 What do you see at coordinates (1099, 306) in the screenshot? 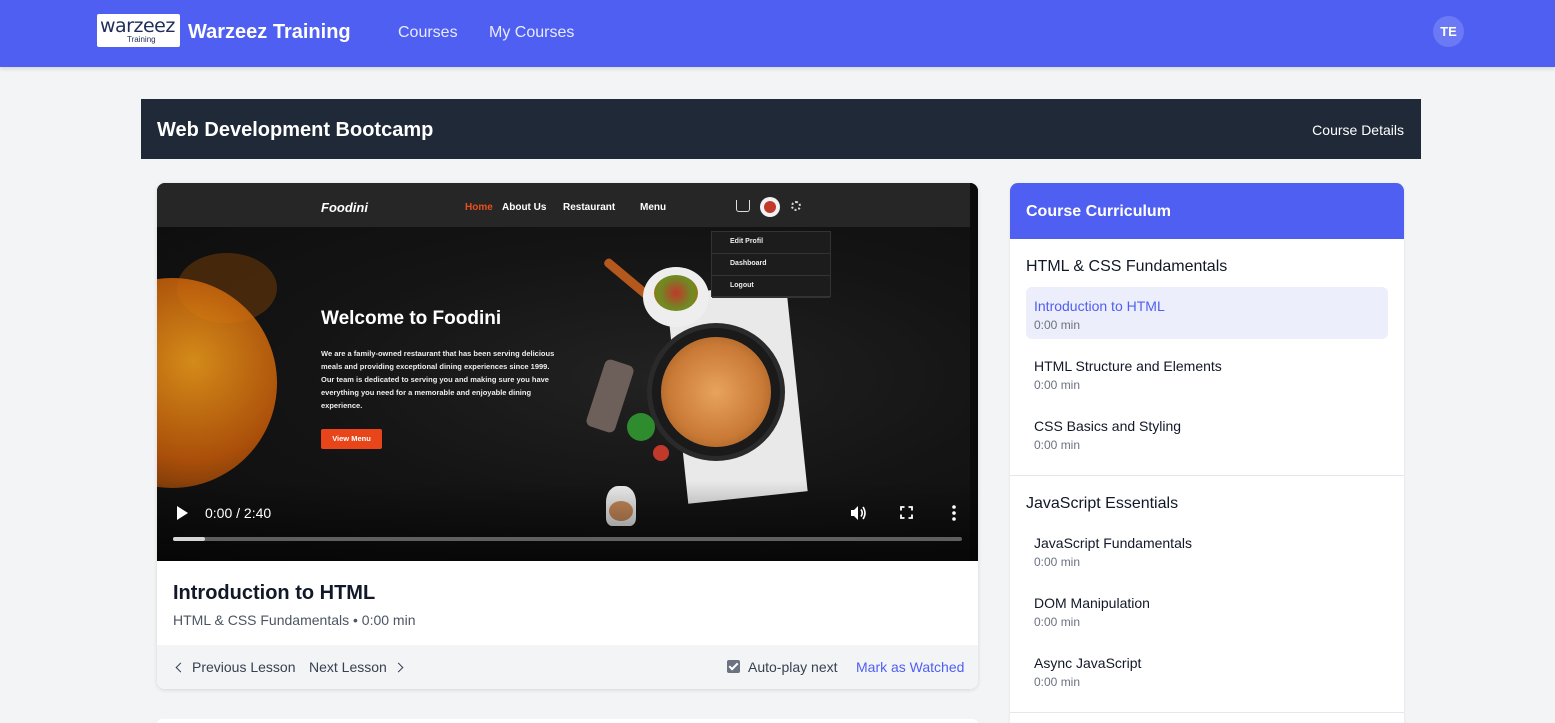
I see `curriculum-lesson-title: Introduction to HTML` at bounding box center [1099, 306].